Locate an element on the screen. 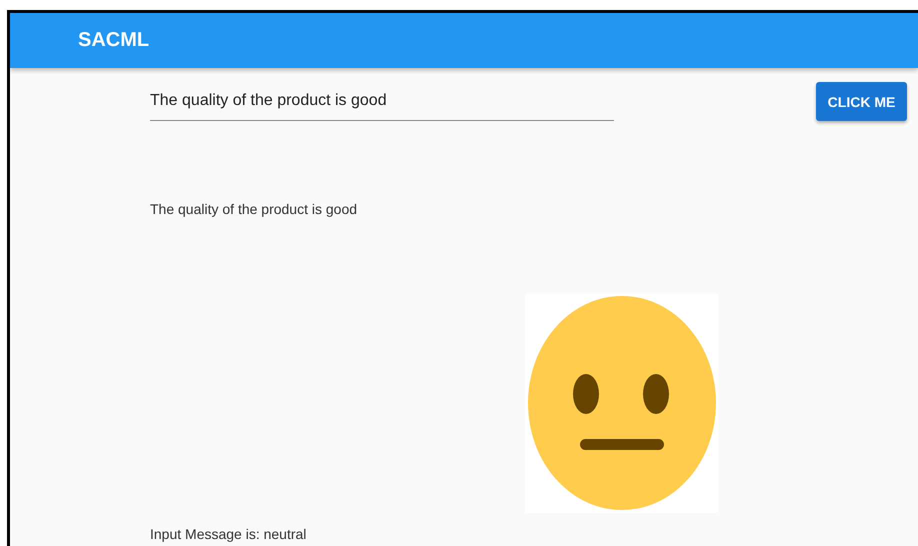  echo-text: The quality of the product is good is located at coordinates (253, 209).